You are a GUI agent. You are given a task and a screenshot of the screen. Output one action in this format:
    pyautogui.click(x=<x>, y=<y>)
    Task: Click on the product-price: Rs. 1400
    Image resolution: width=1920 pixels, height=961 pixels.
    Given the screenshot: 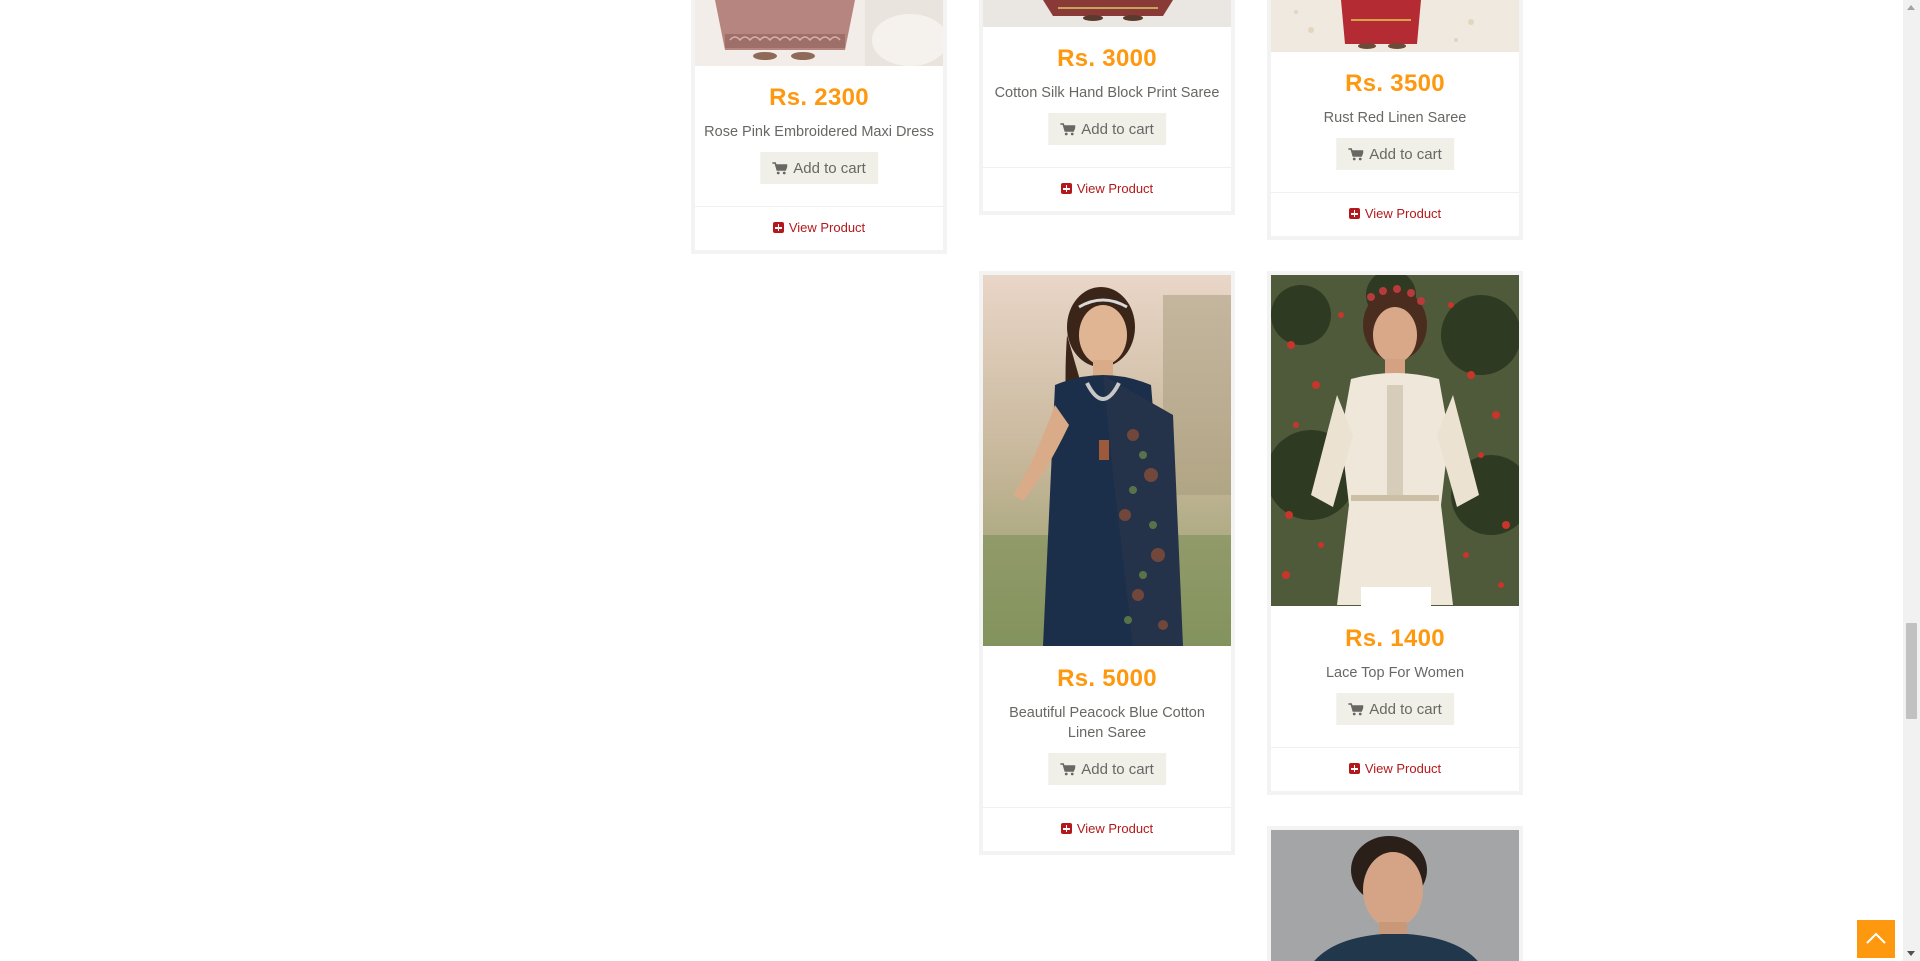 What is the action you would take?
    pyautogui.click(x=1395, y=638)
    